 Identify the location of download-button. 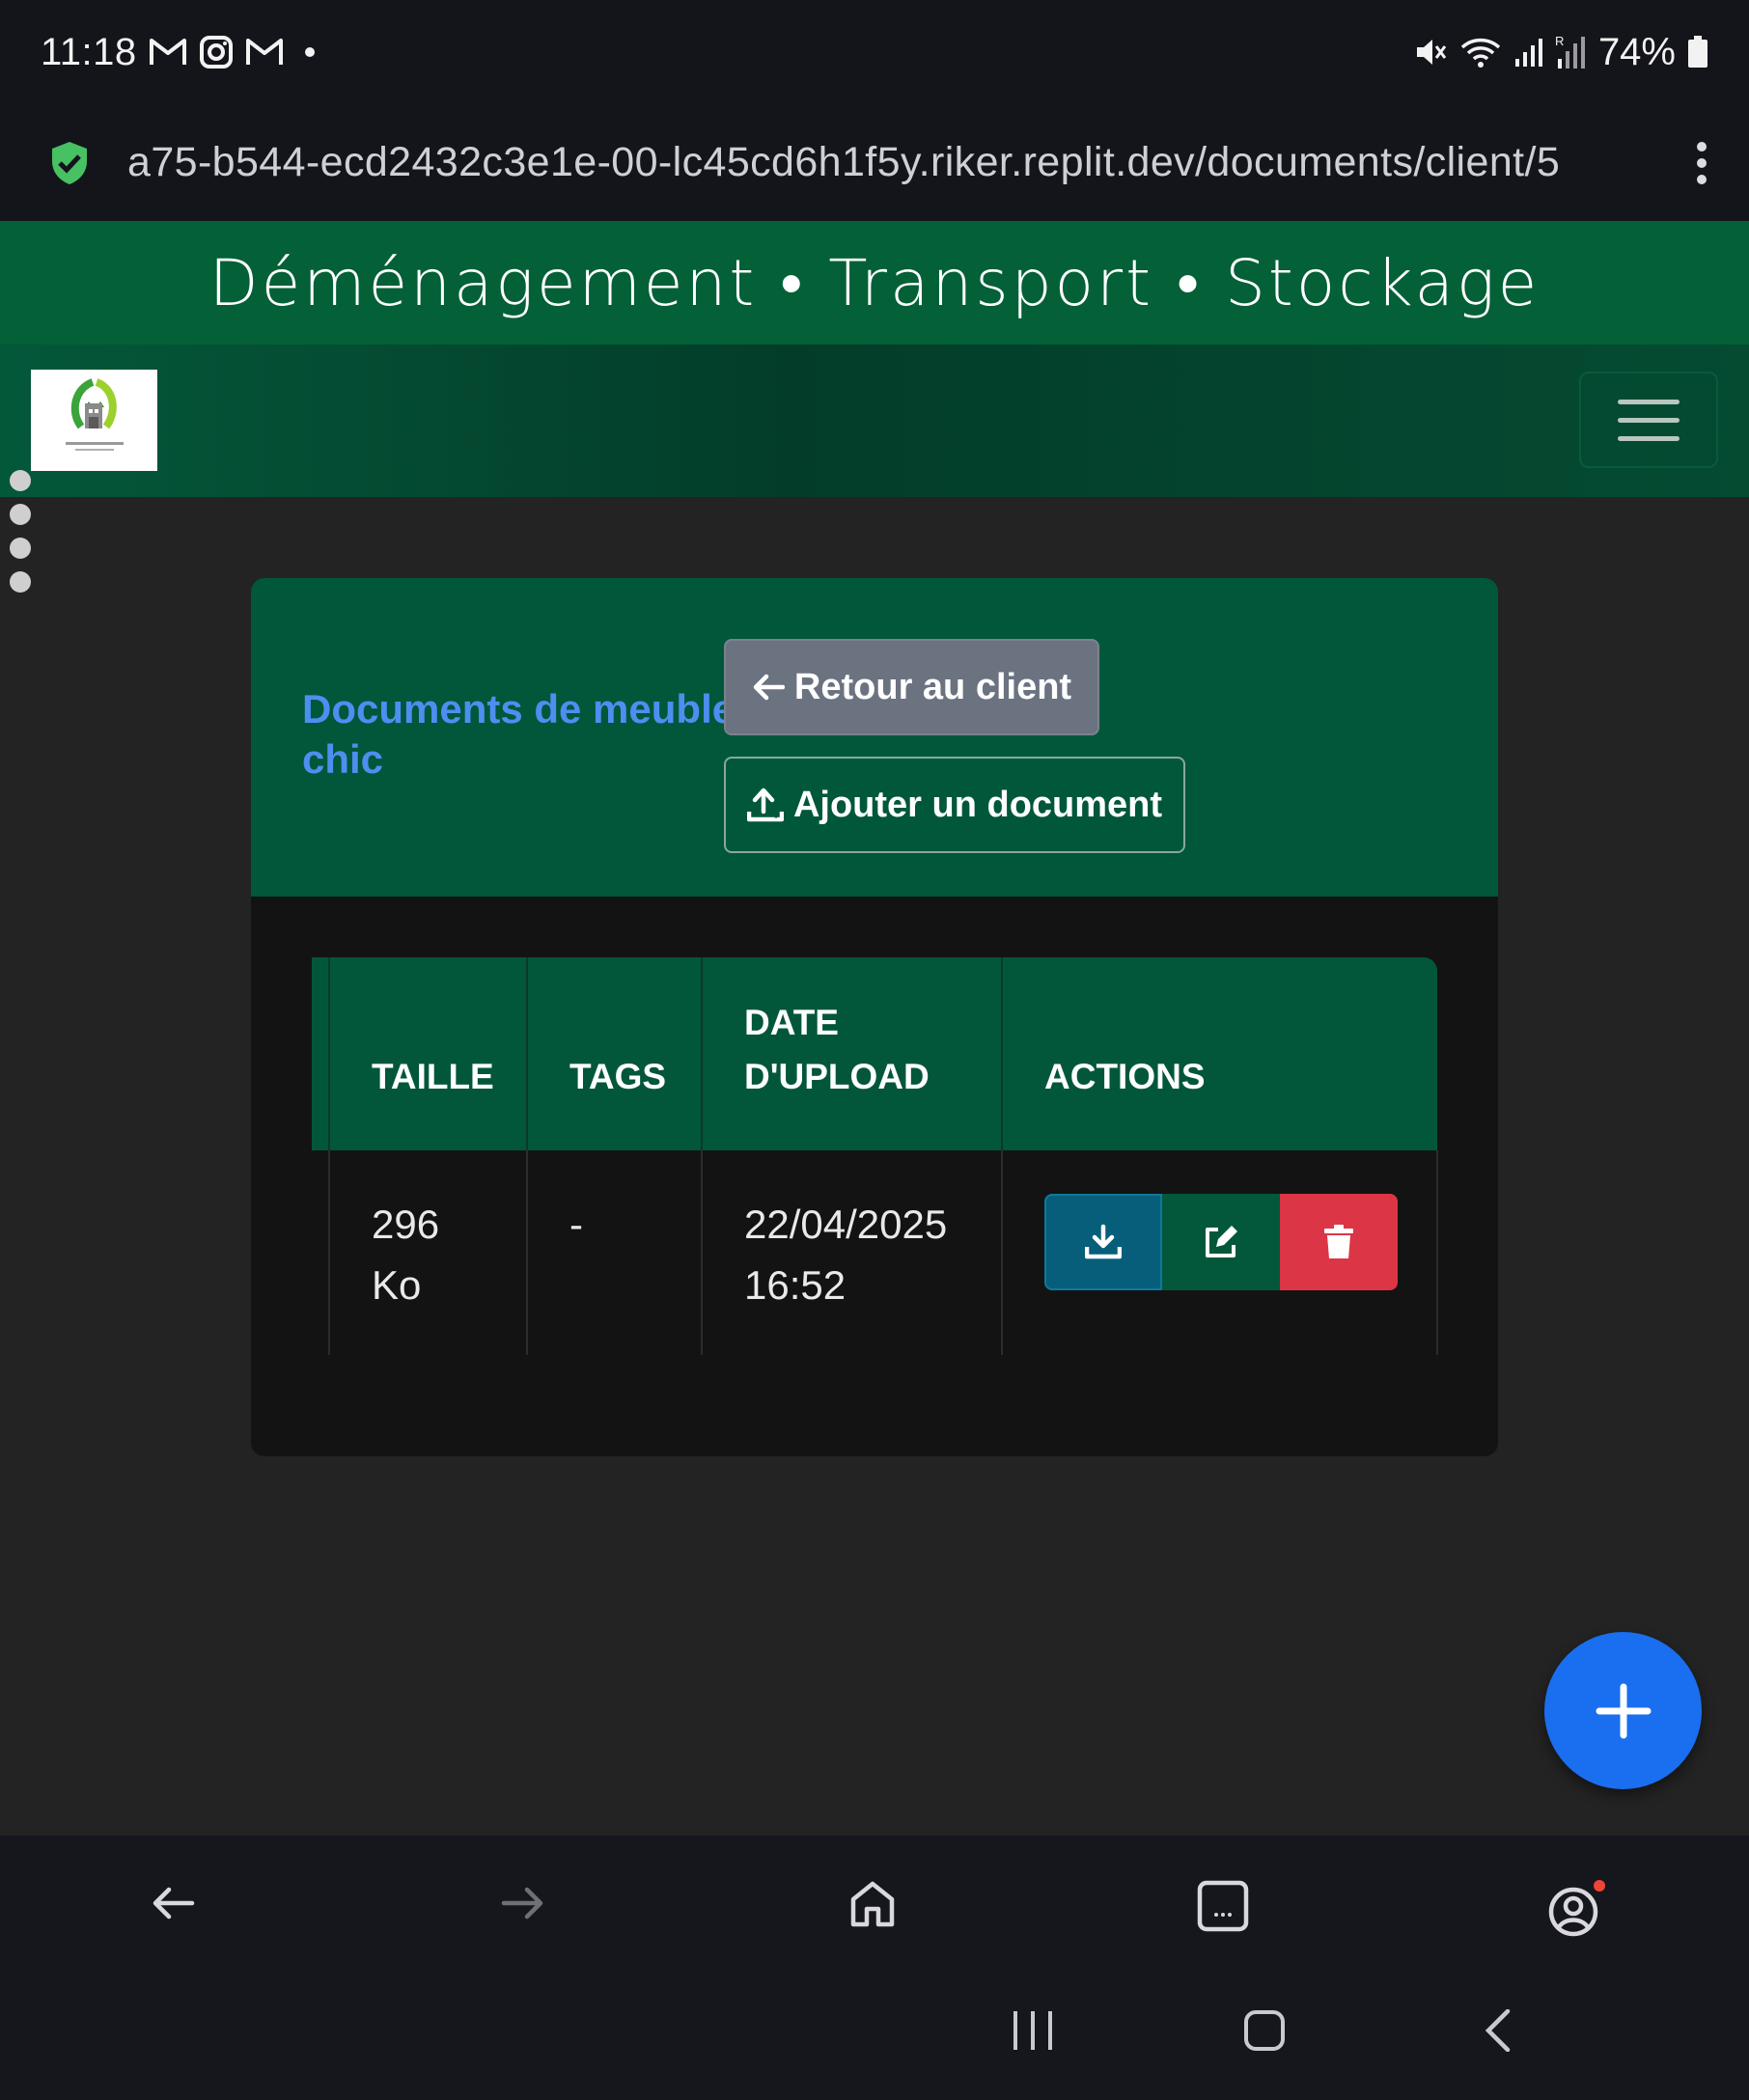
(1103, 1242).